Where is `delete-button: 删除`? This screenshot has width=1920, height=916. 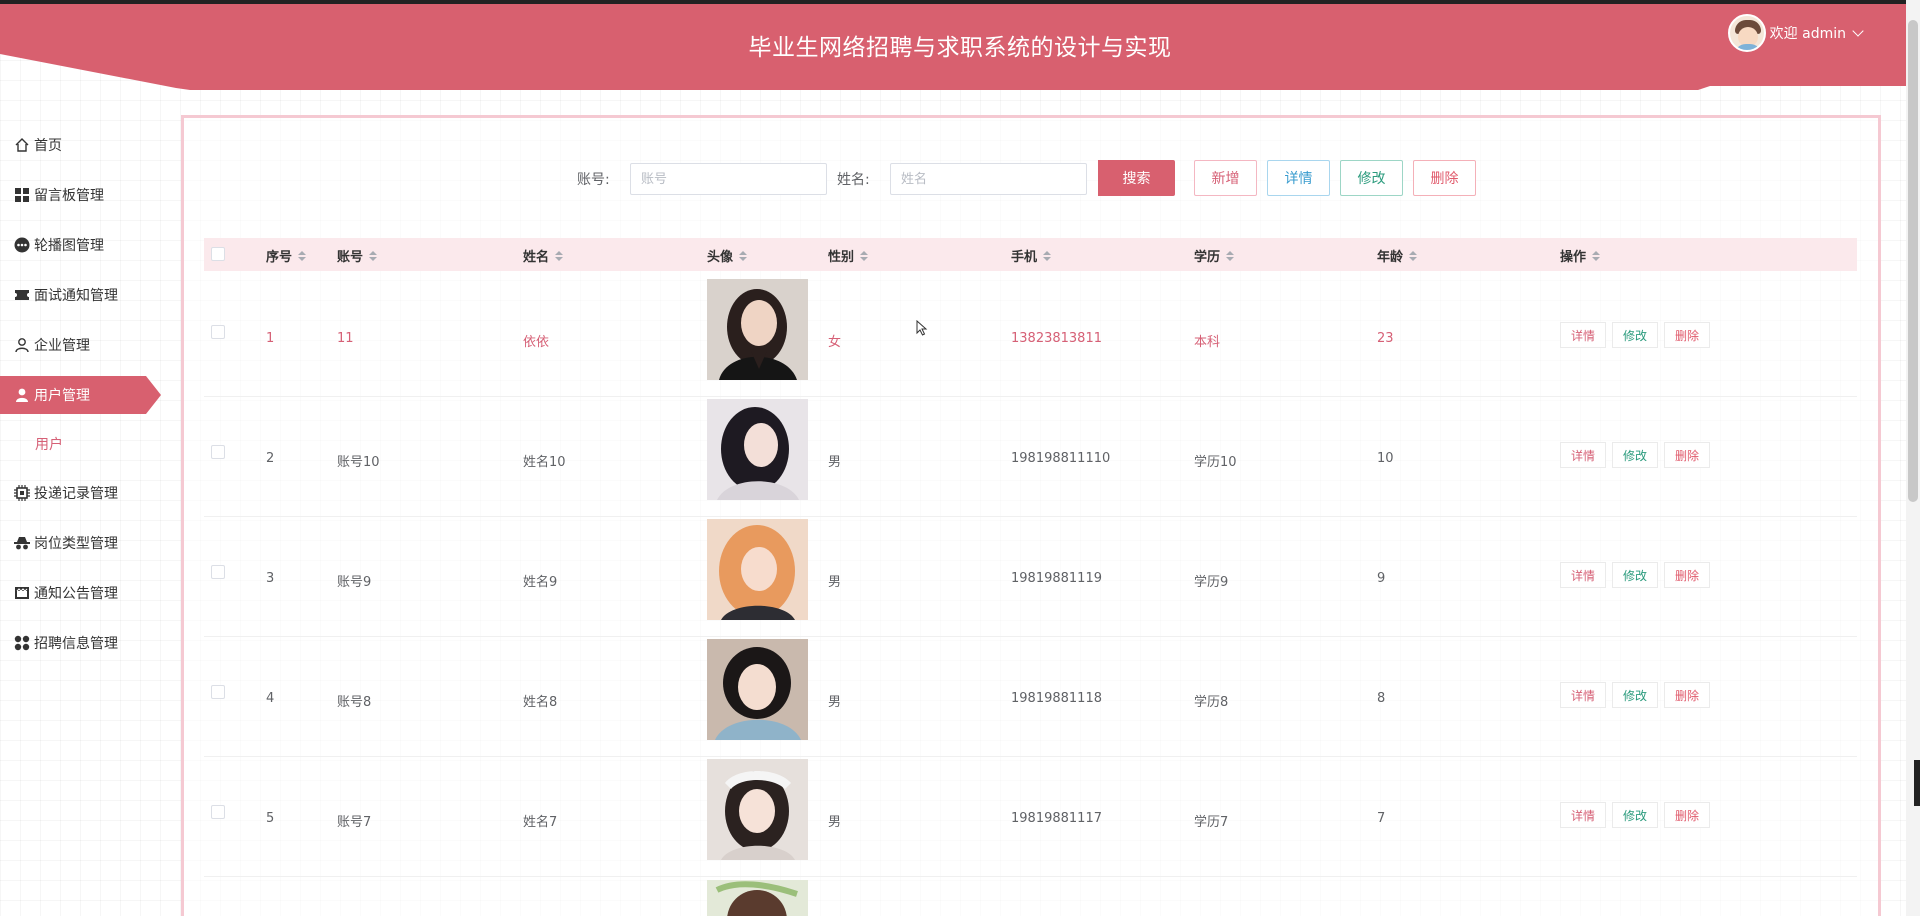
delete-button: 删除 is located at coordinates (1444, 178).